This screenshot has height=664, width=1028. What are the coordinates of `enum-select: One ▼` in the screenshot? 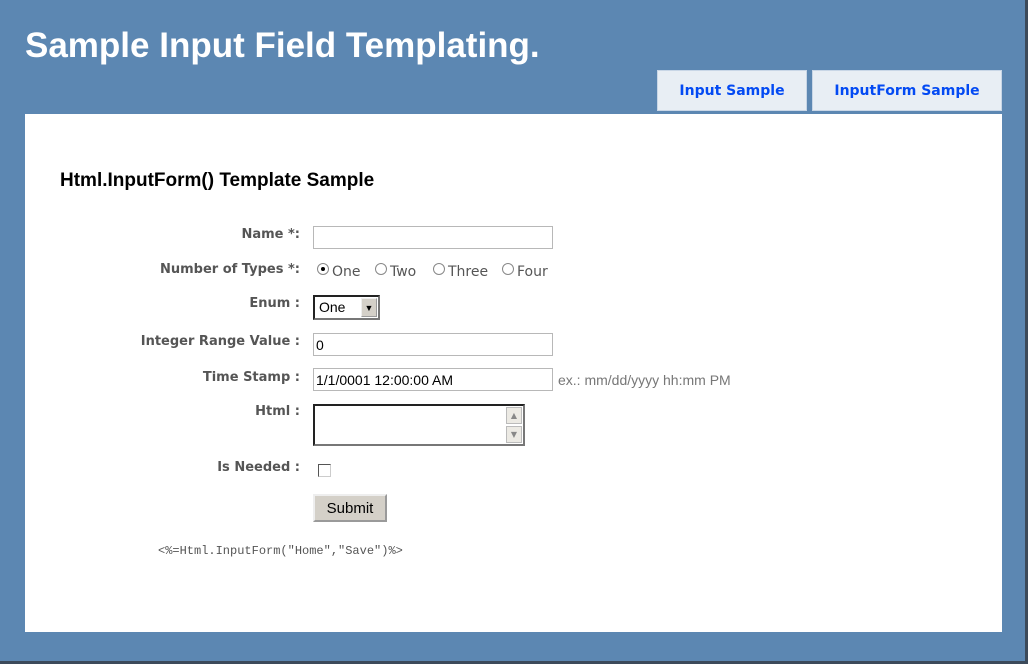 It's located at (346, 307).